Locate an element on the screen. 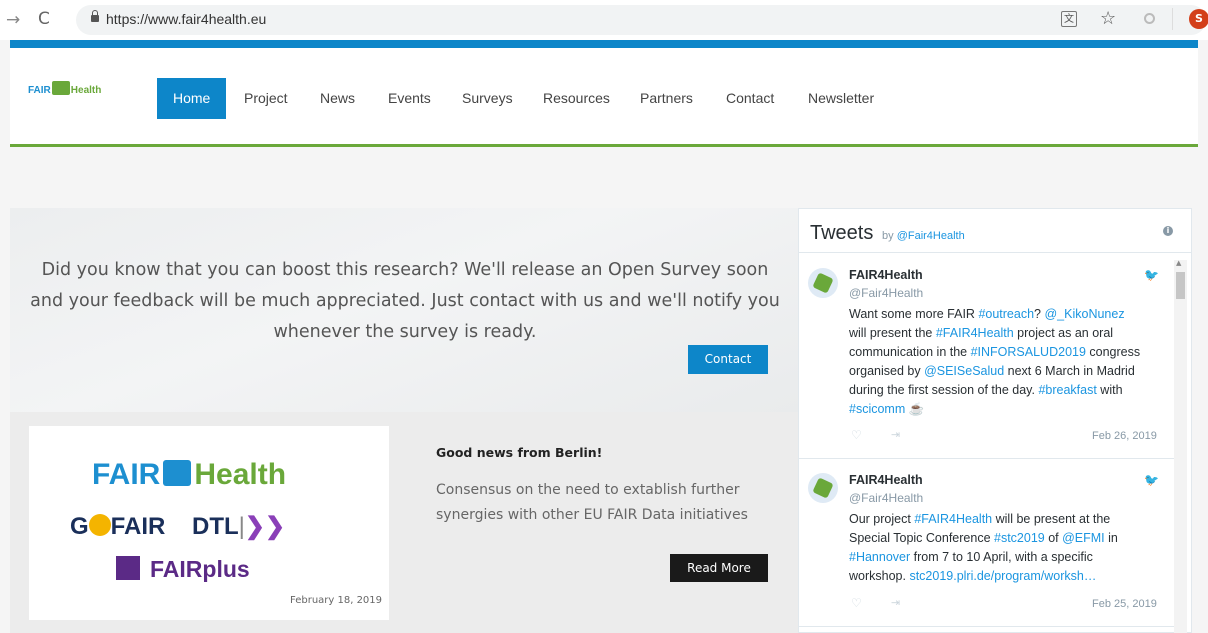 This screenshot has height=633, width=1208. tweet-text-part: ? is located at coordinates (1039, 314).